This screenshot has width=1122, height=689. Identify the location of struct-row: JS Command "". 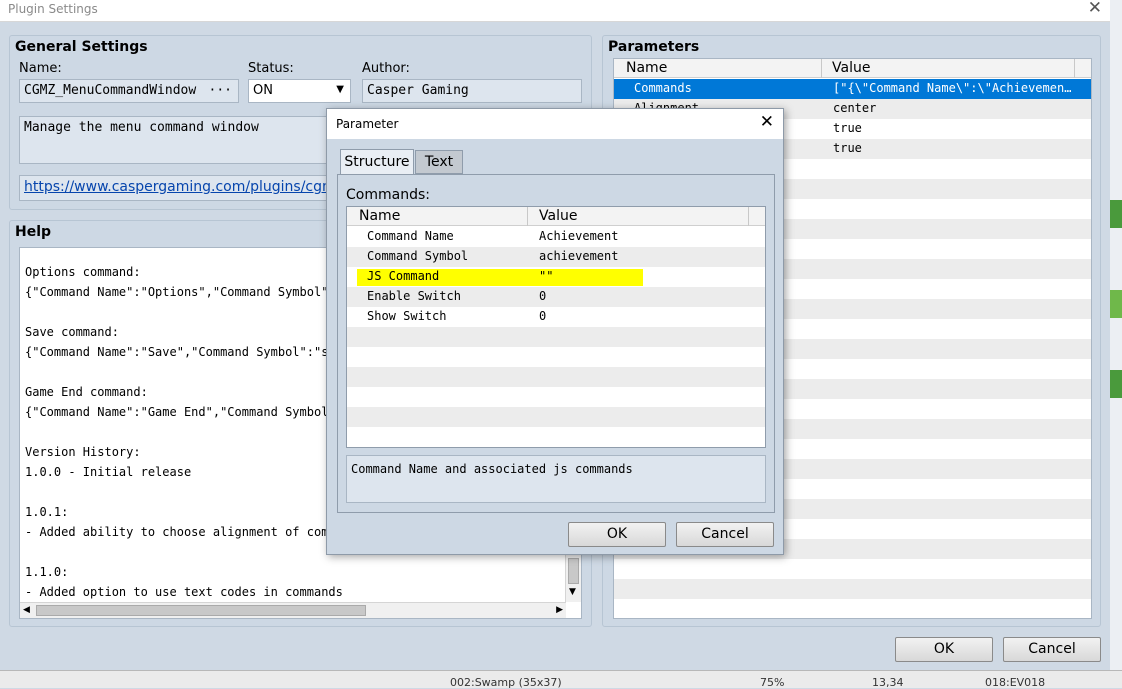
(556, 277).